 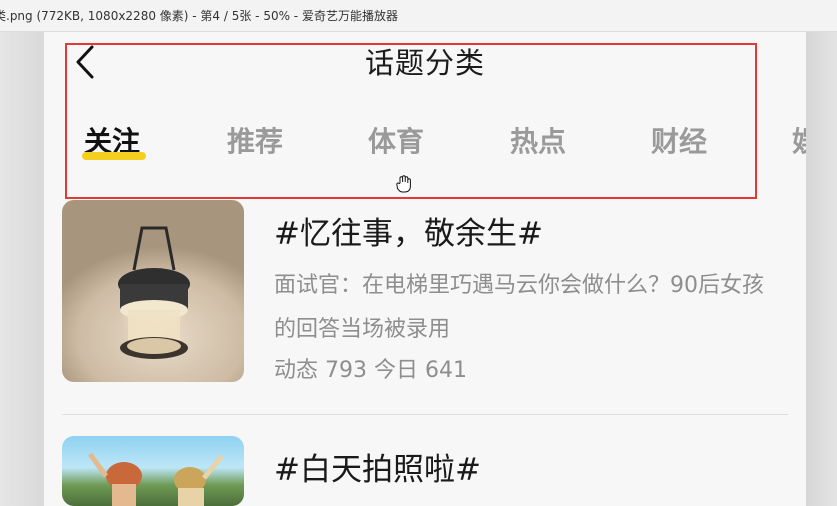 I want to click on tab-recommend: 推荐, so click(x=255, y=140).